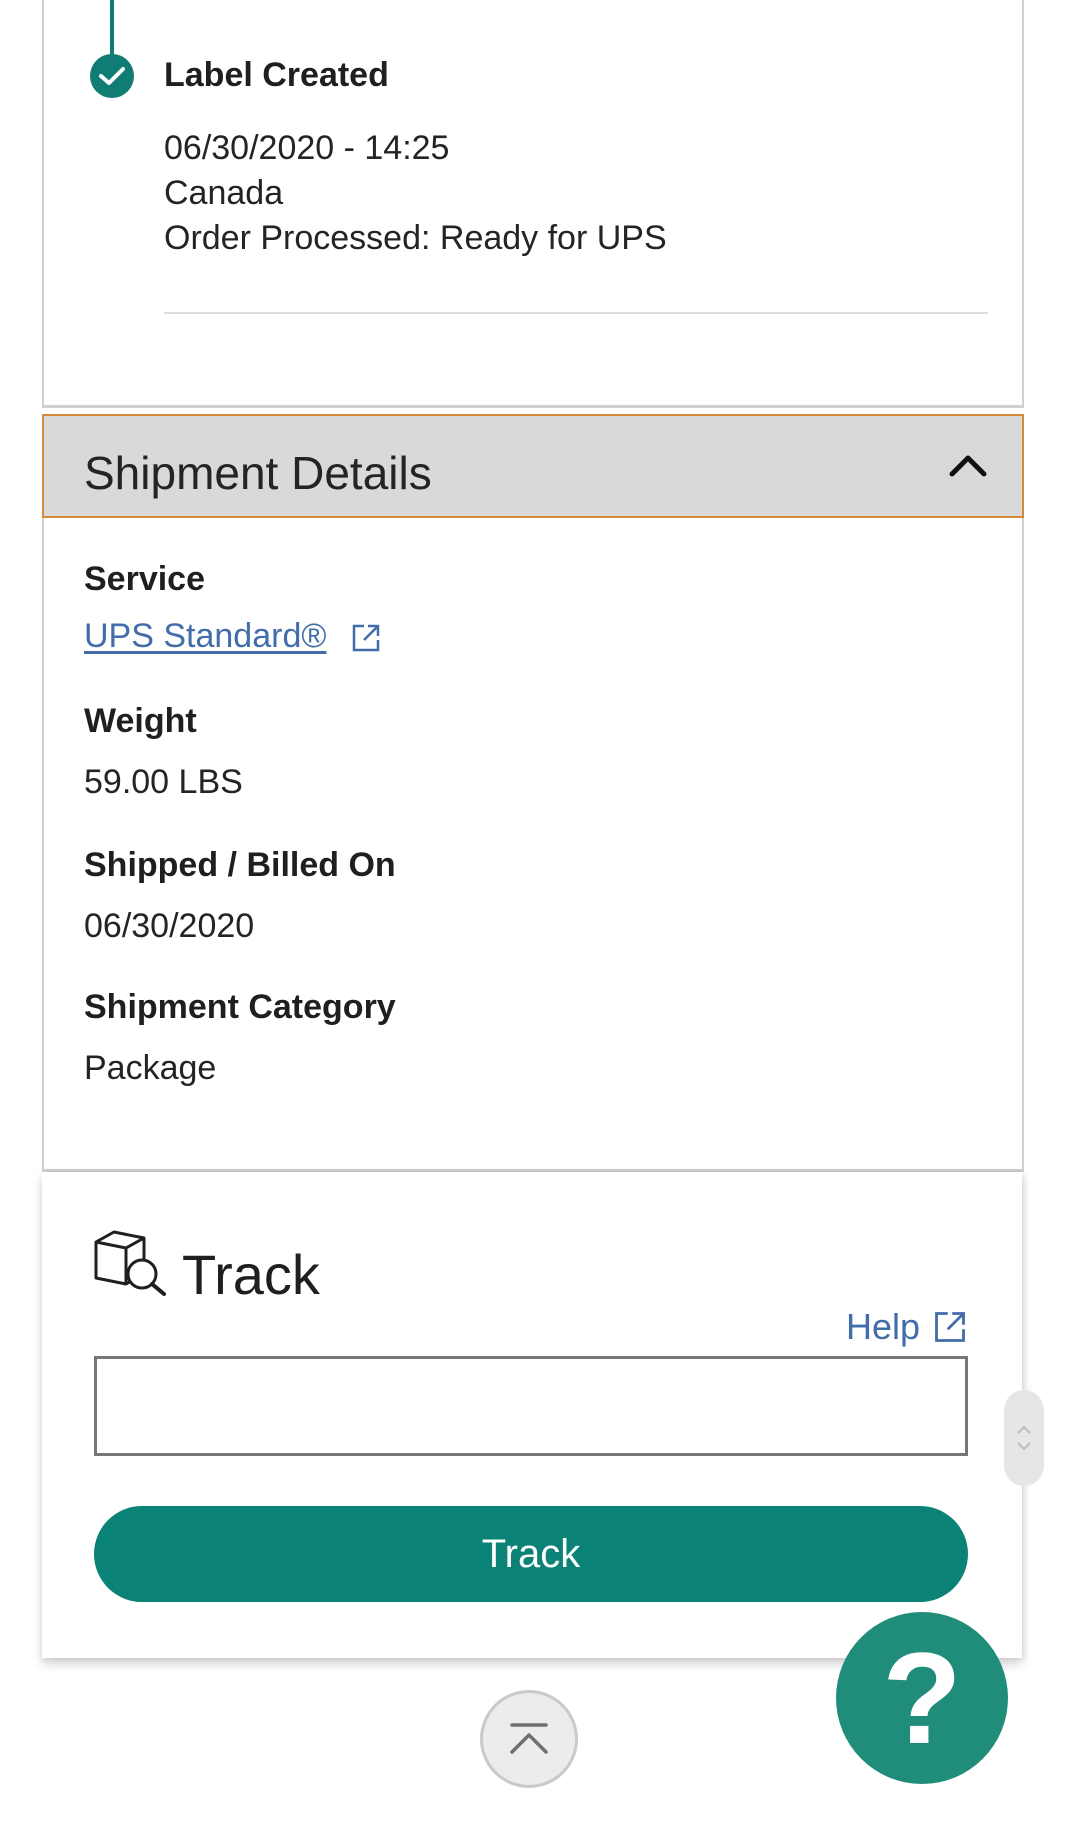 The height and width of the screenshot is (1825, 1068). Describe the element at coordinates (258, 473) in the screenshot. I see `shipment-details-title: Shipment Details` at that location.